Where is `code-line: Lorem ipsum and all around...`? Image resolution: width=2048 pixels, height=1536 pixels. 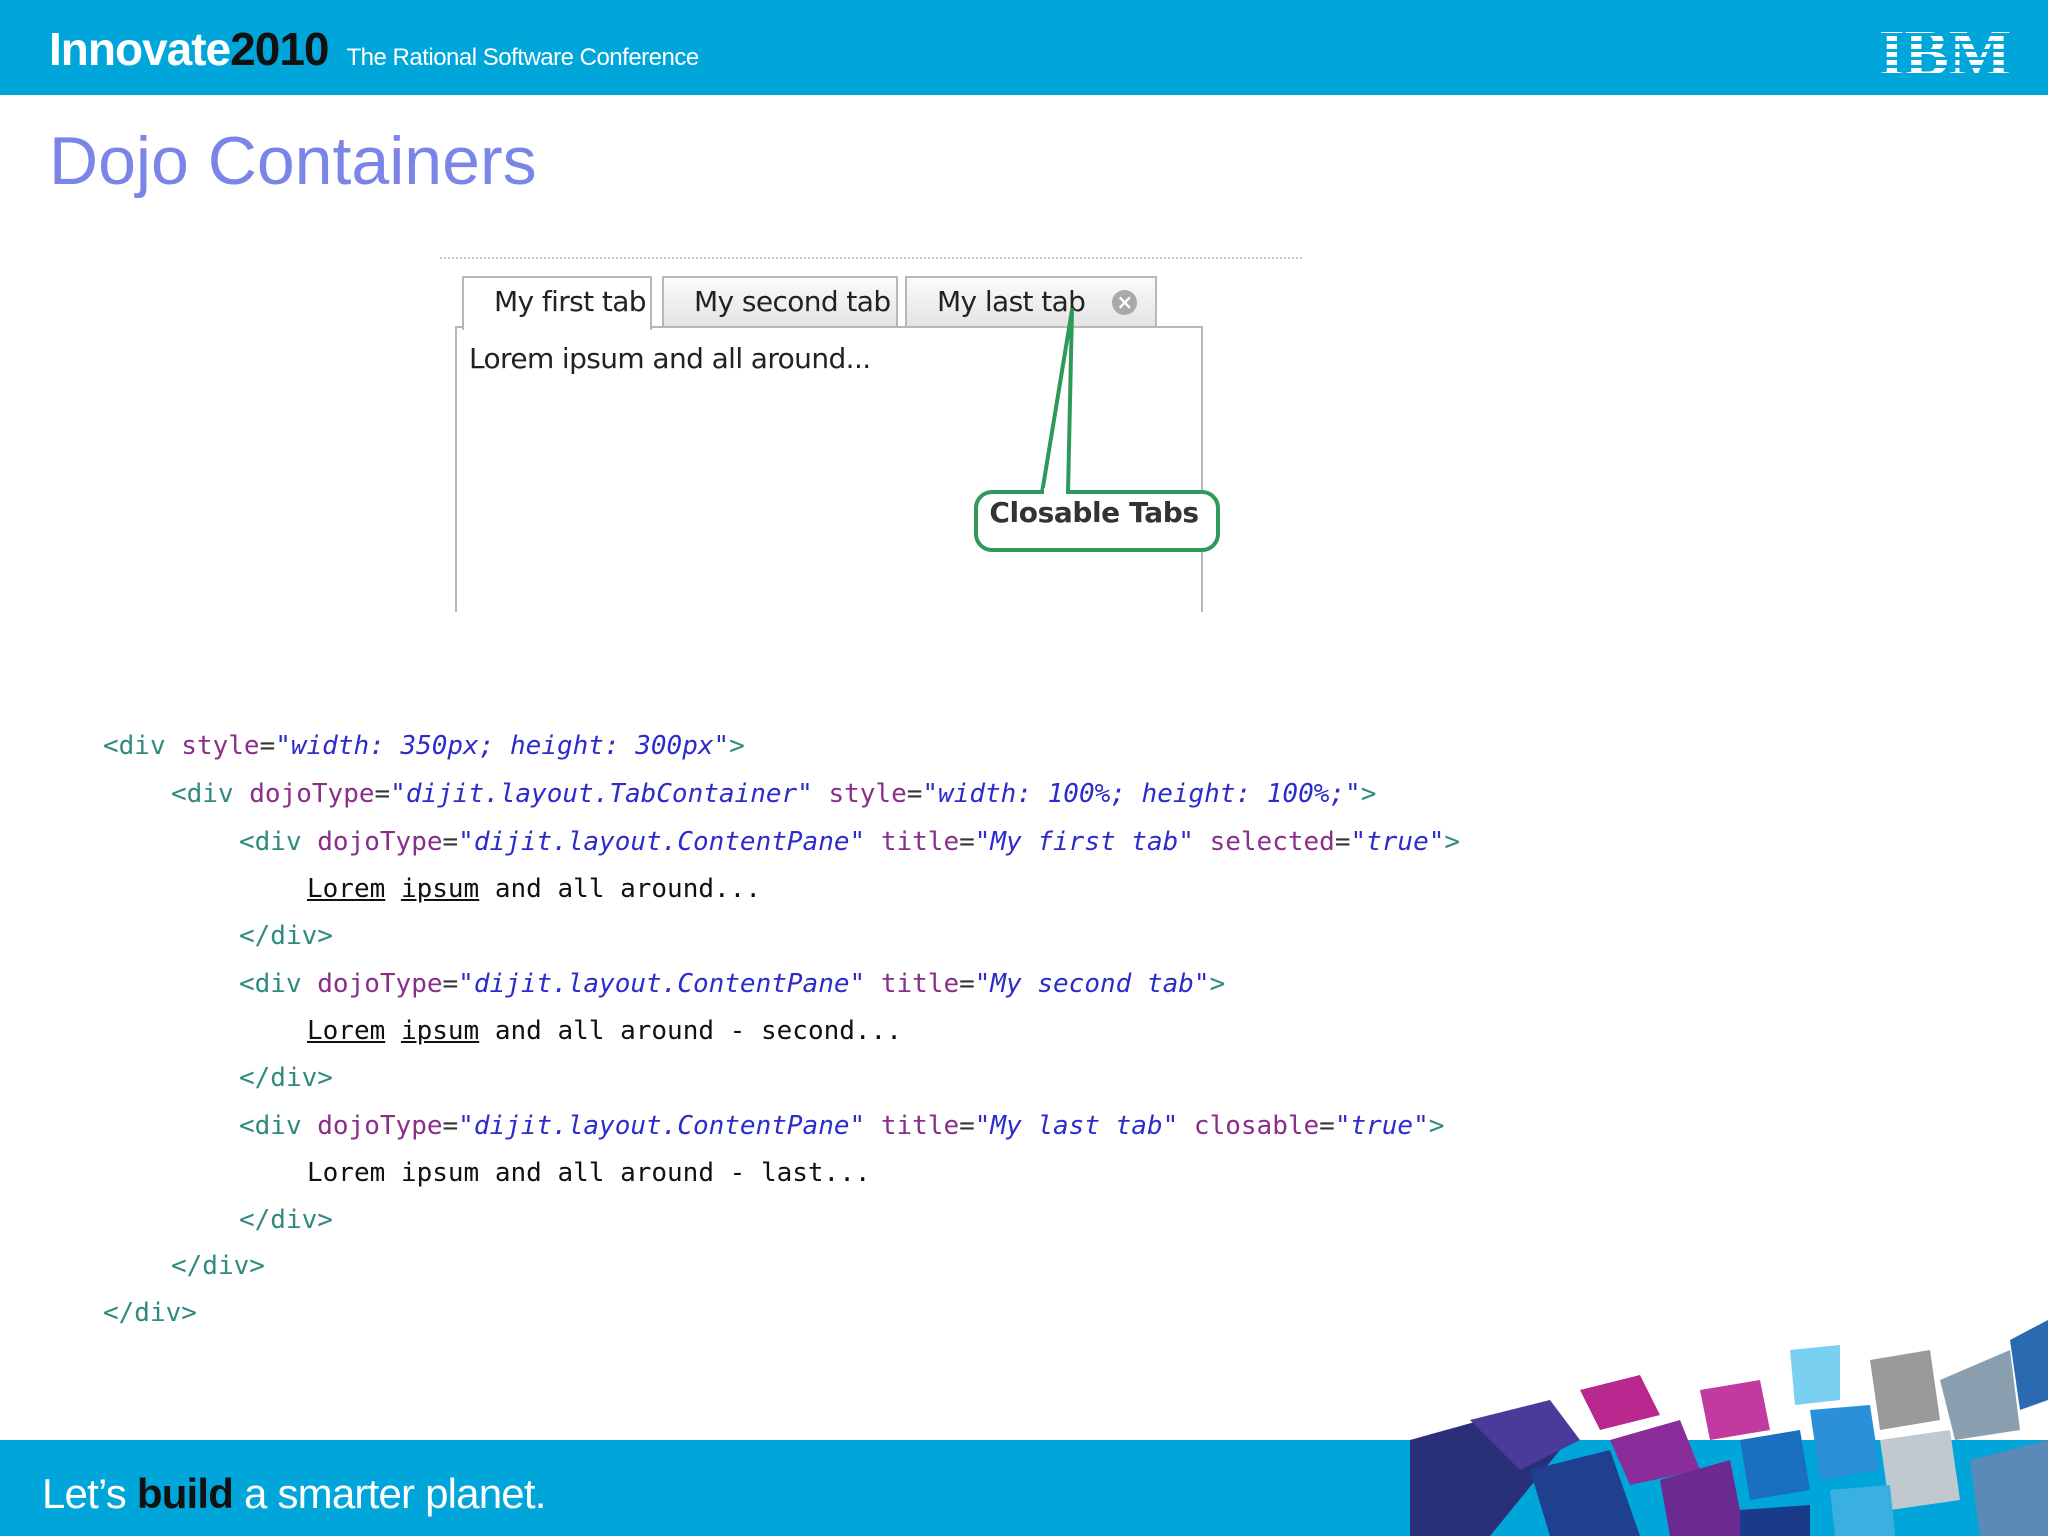 code-line: Lorem ipsum and all around... is located at coordinates (534, 889).